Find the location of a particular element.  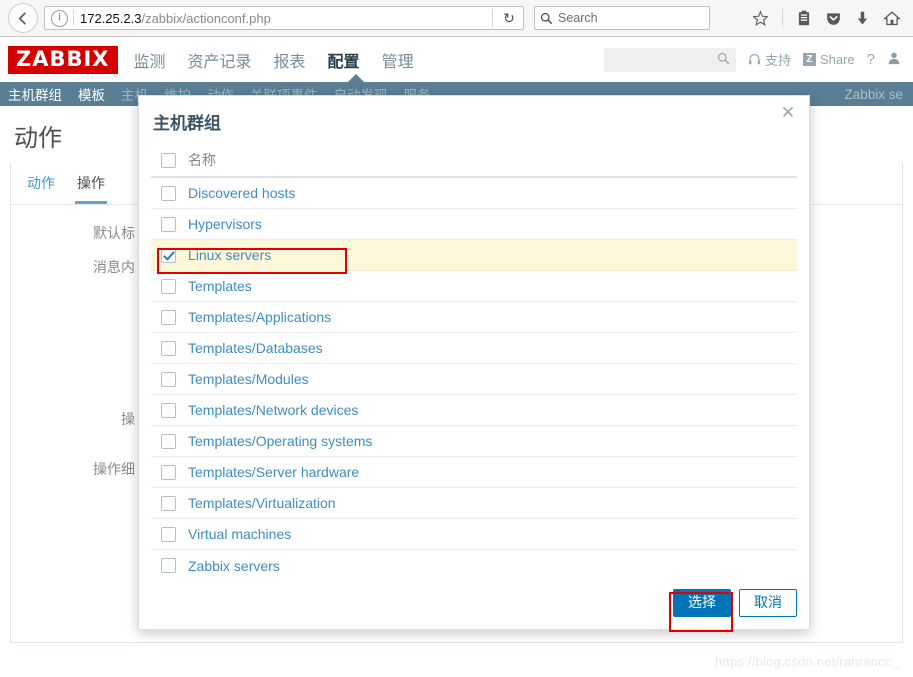

label-default-subject: 默认标 is located at coordinates (114, 233).